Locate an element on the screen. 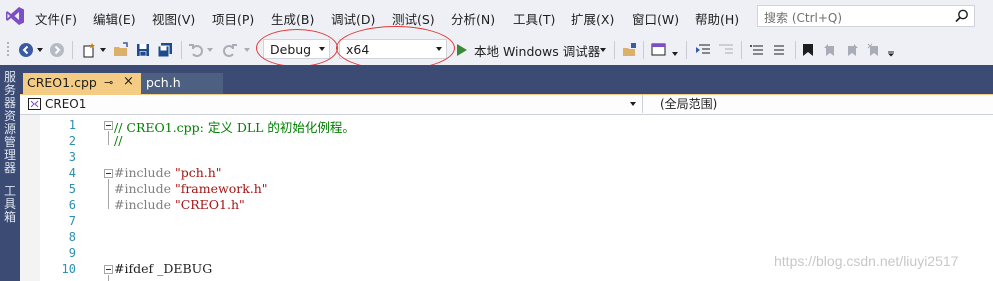 The width and height of the screenshot is (993, 281). menu-file: 文件(F) is located at coordinates (56, 18).